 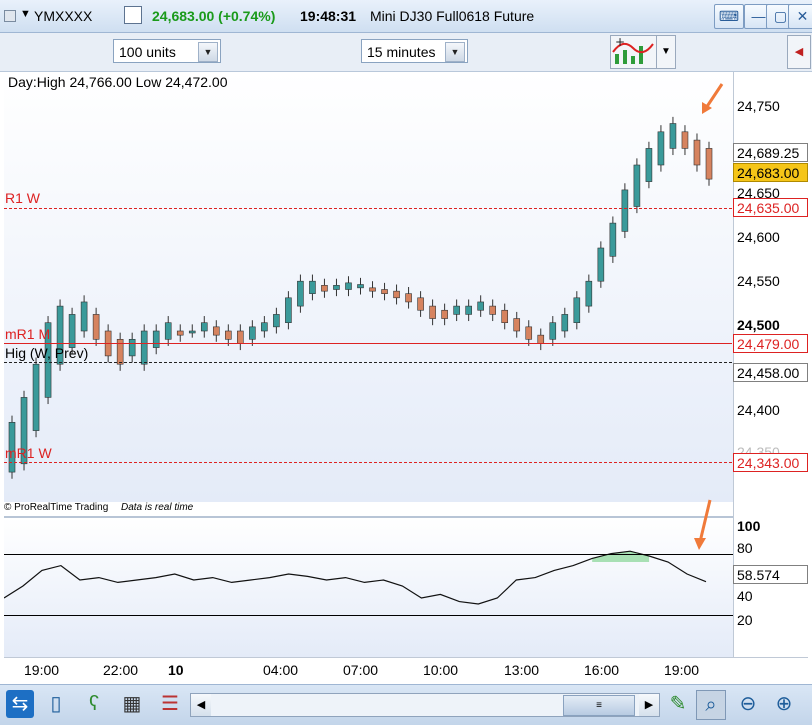 What do you see at coordinates (602, 670) in the screenshot?
I see `time-tick: 16:00` at bounding box center [602, 670].